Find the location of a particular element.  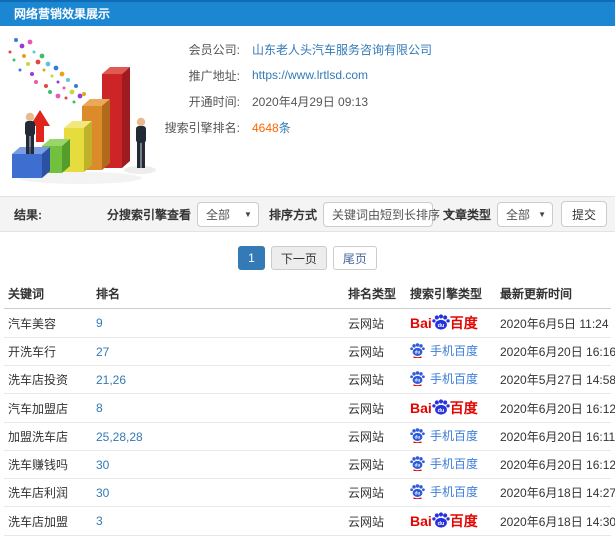

col-header-engine-type: 搜索引擎类型 is located at coordinates (451, 294).